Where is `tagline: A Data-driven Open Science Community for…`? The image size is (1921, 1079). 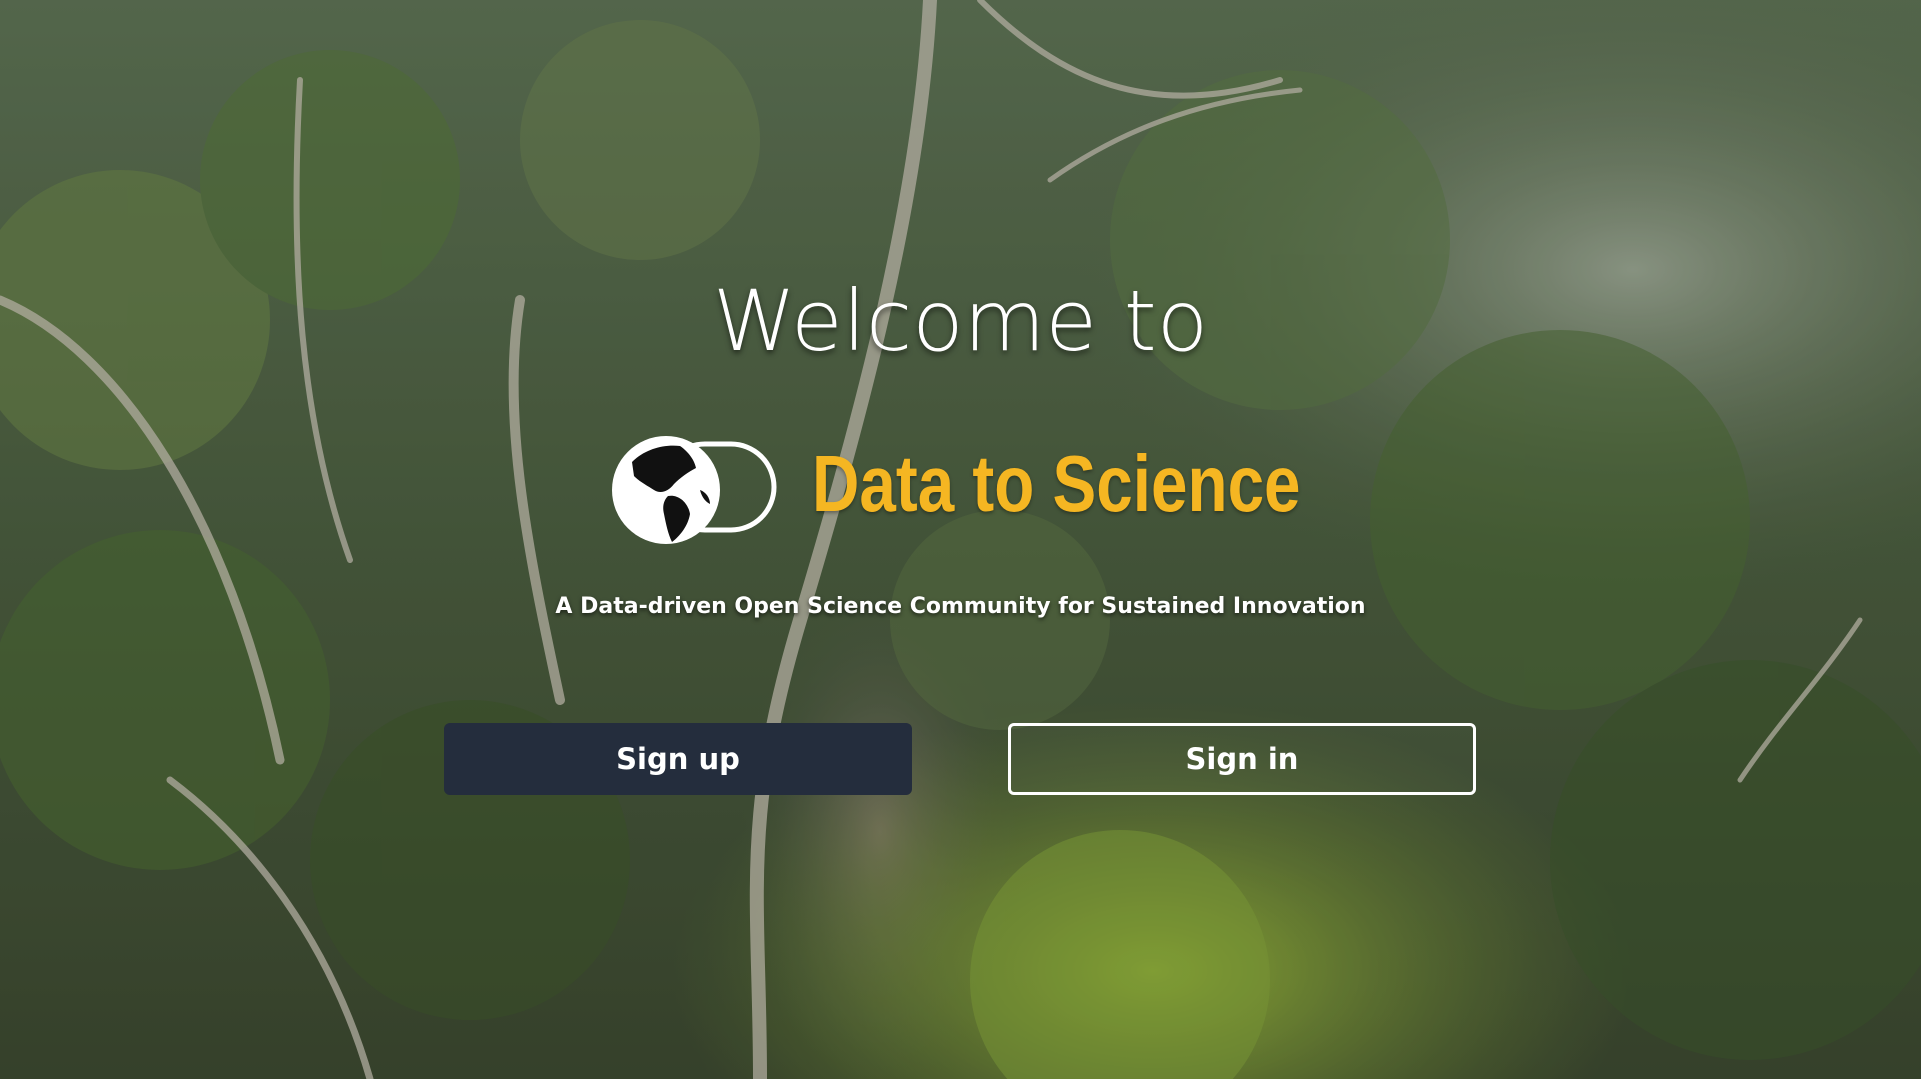 tagline: A Data-driven Open Science Community for… is located at coordinates (960, 606).